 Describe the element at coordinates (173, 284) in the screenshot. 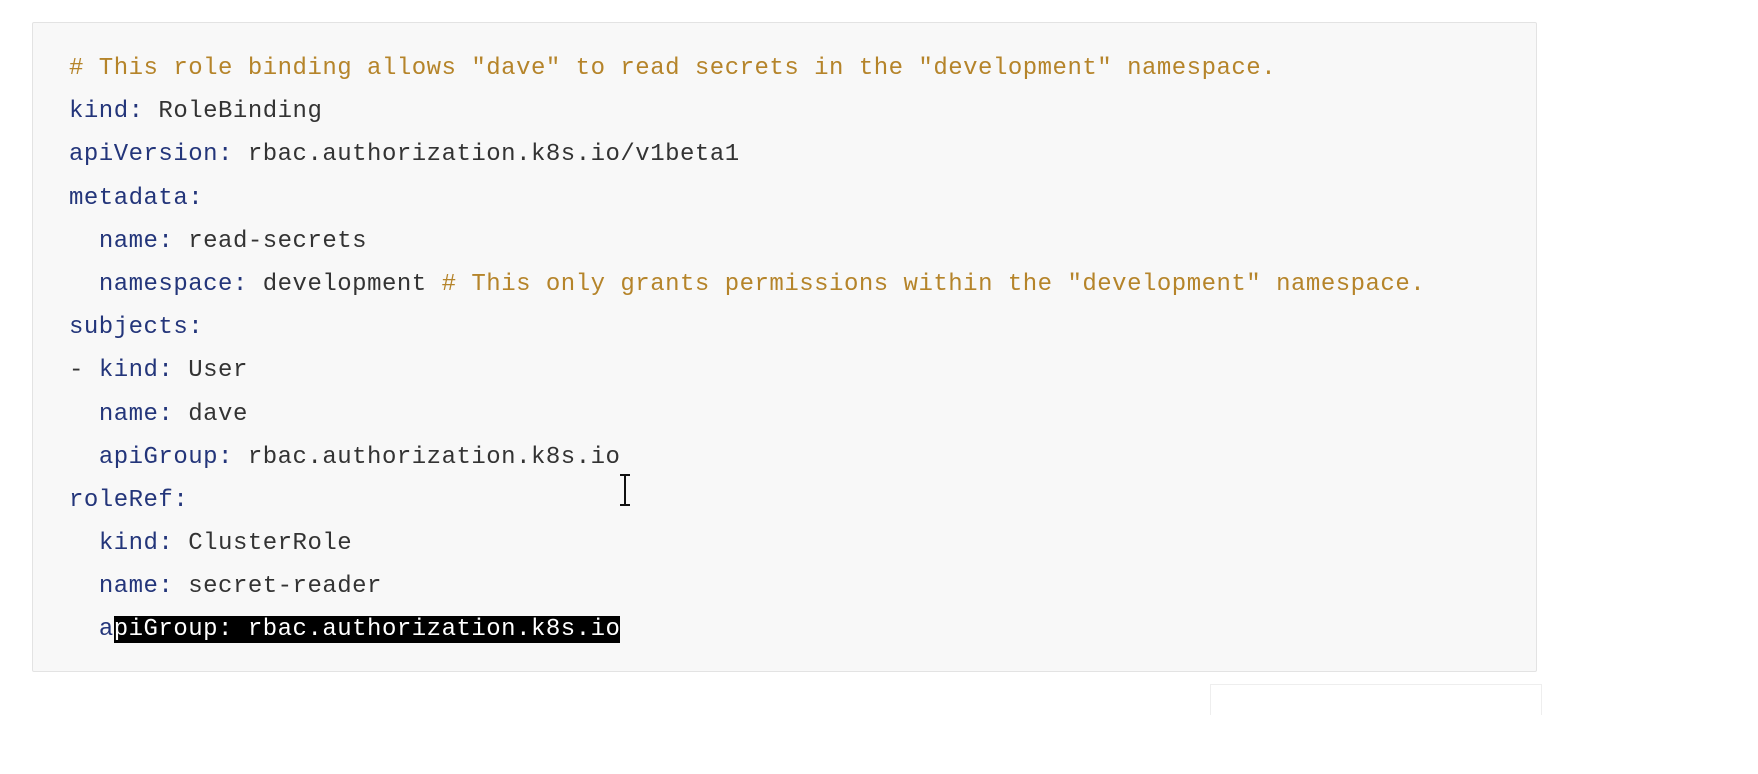

I see `code-key: namespace:` at that location.